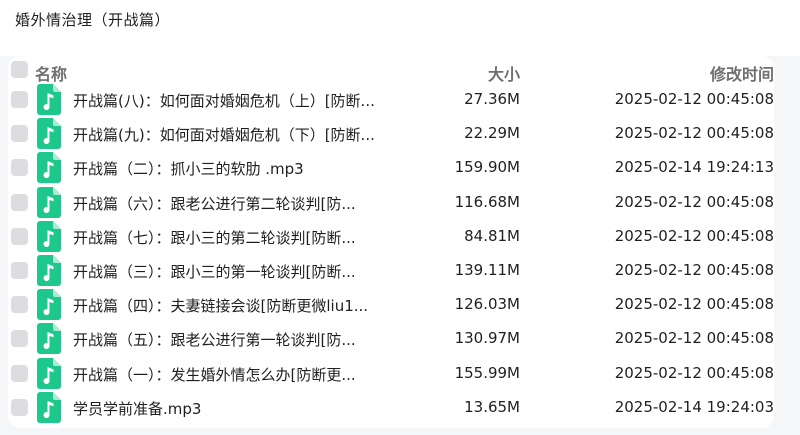  What do you see at coordinates (93, 20) in the screenshot?
I see `folder-title: 婚外情治理（开战篇）` at bounding box center [93, 20].